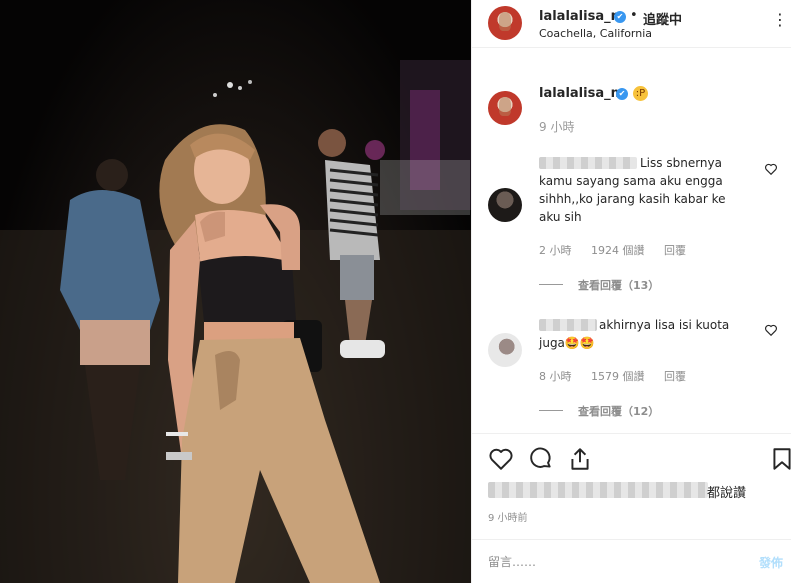 The image size is (791, 583). I want to click on comment-text: juga🤩🤩, so click(567, 343).